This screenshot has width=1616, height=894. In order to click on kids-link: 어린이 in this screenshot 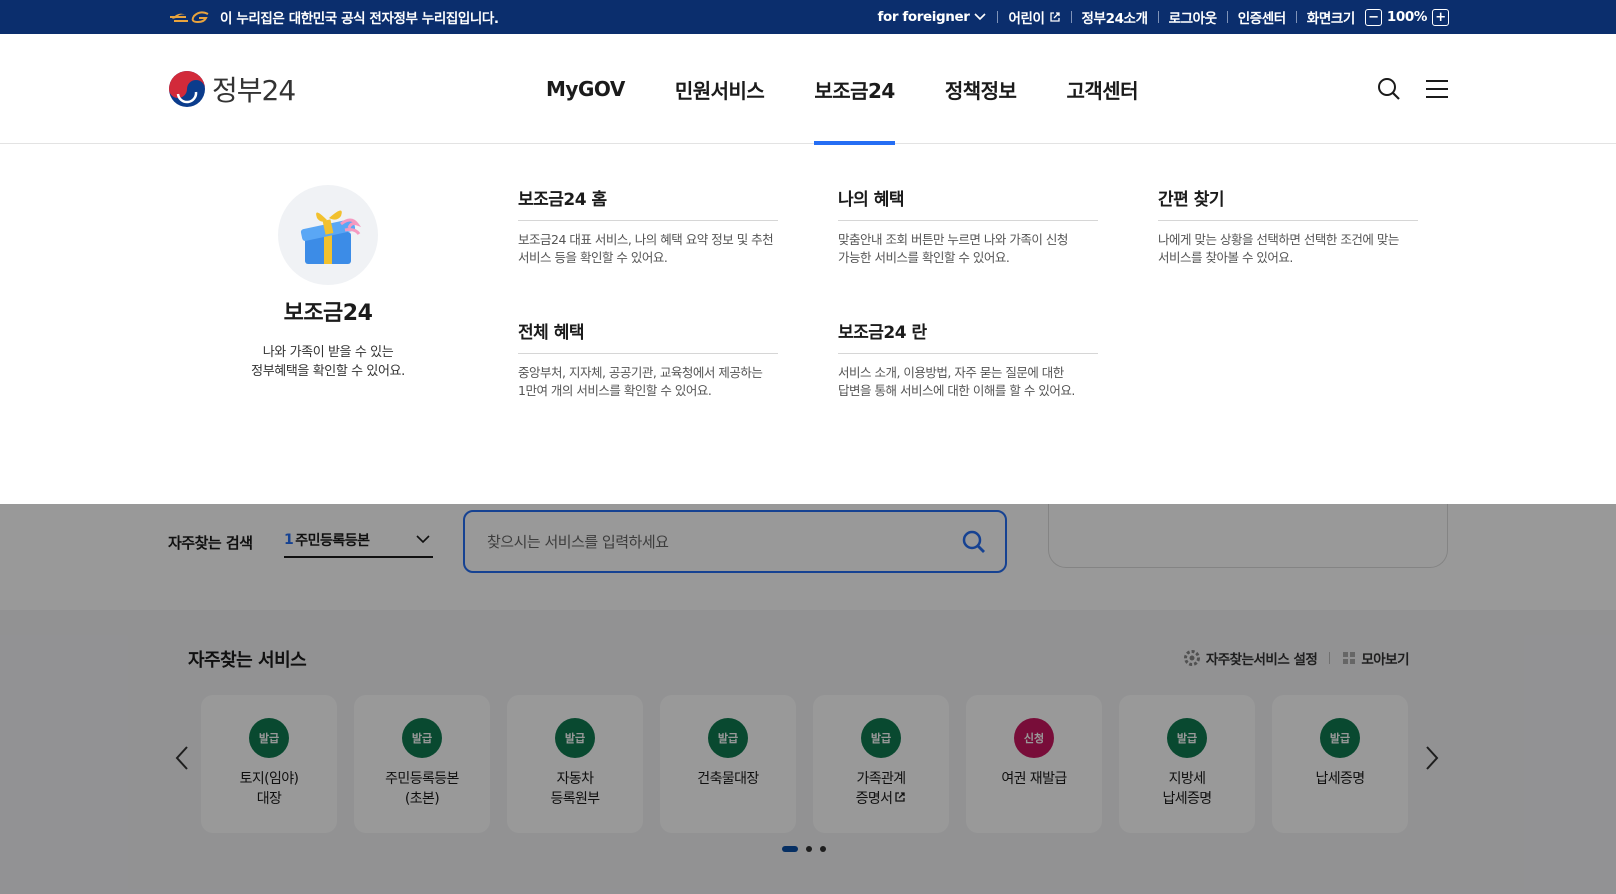, I will do `click(1034, 17)`.